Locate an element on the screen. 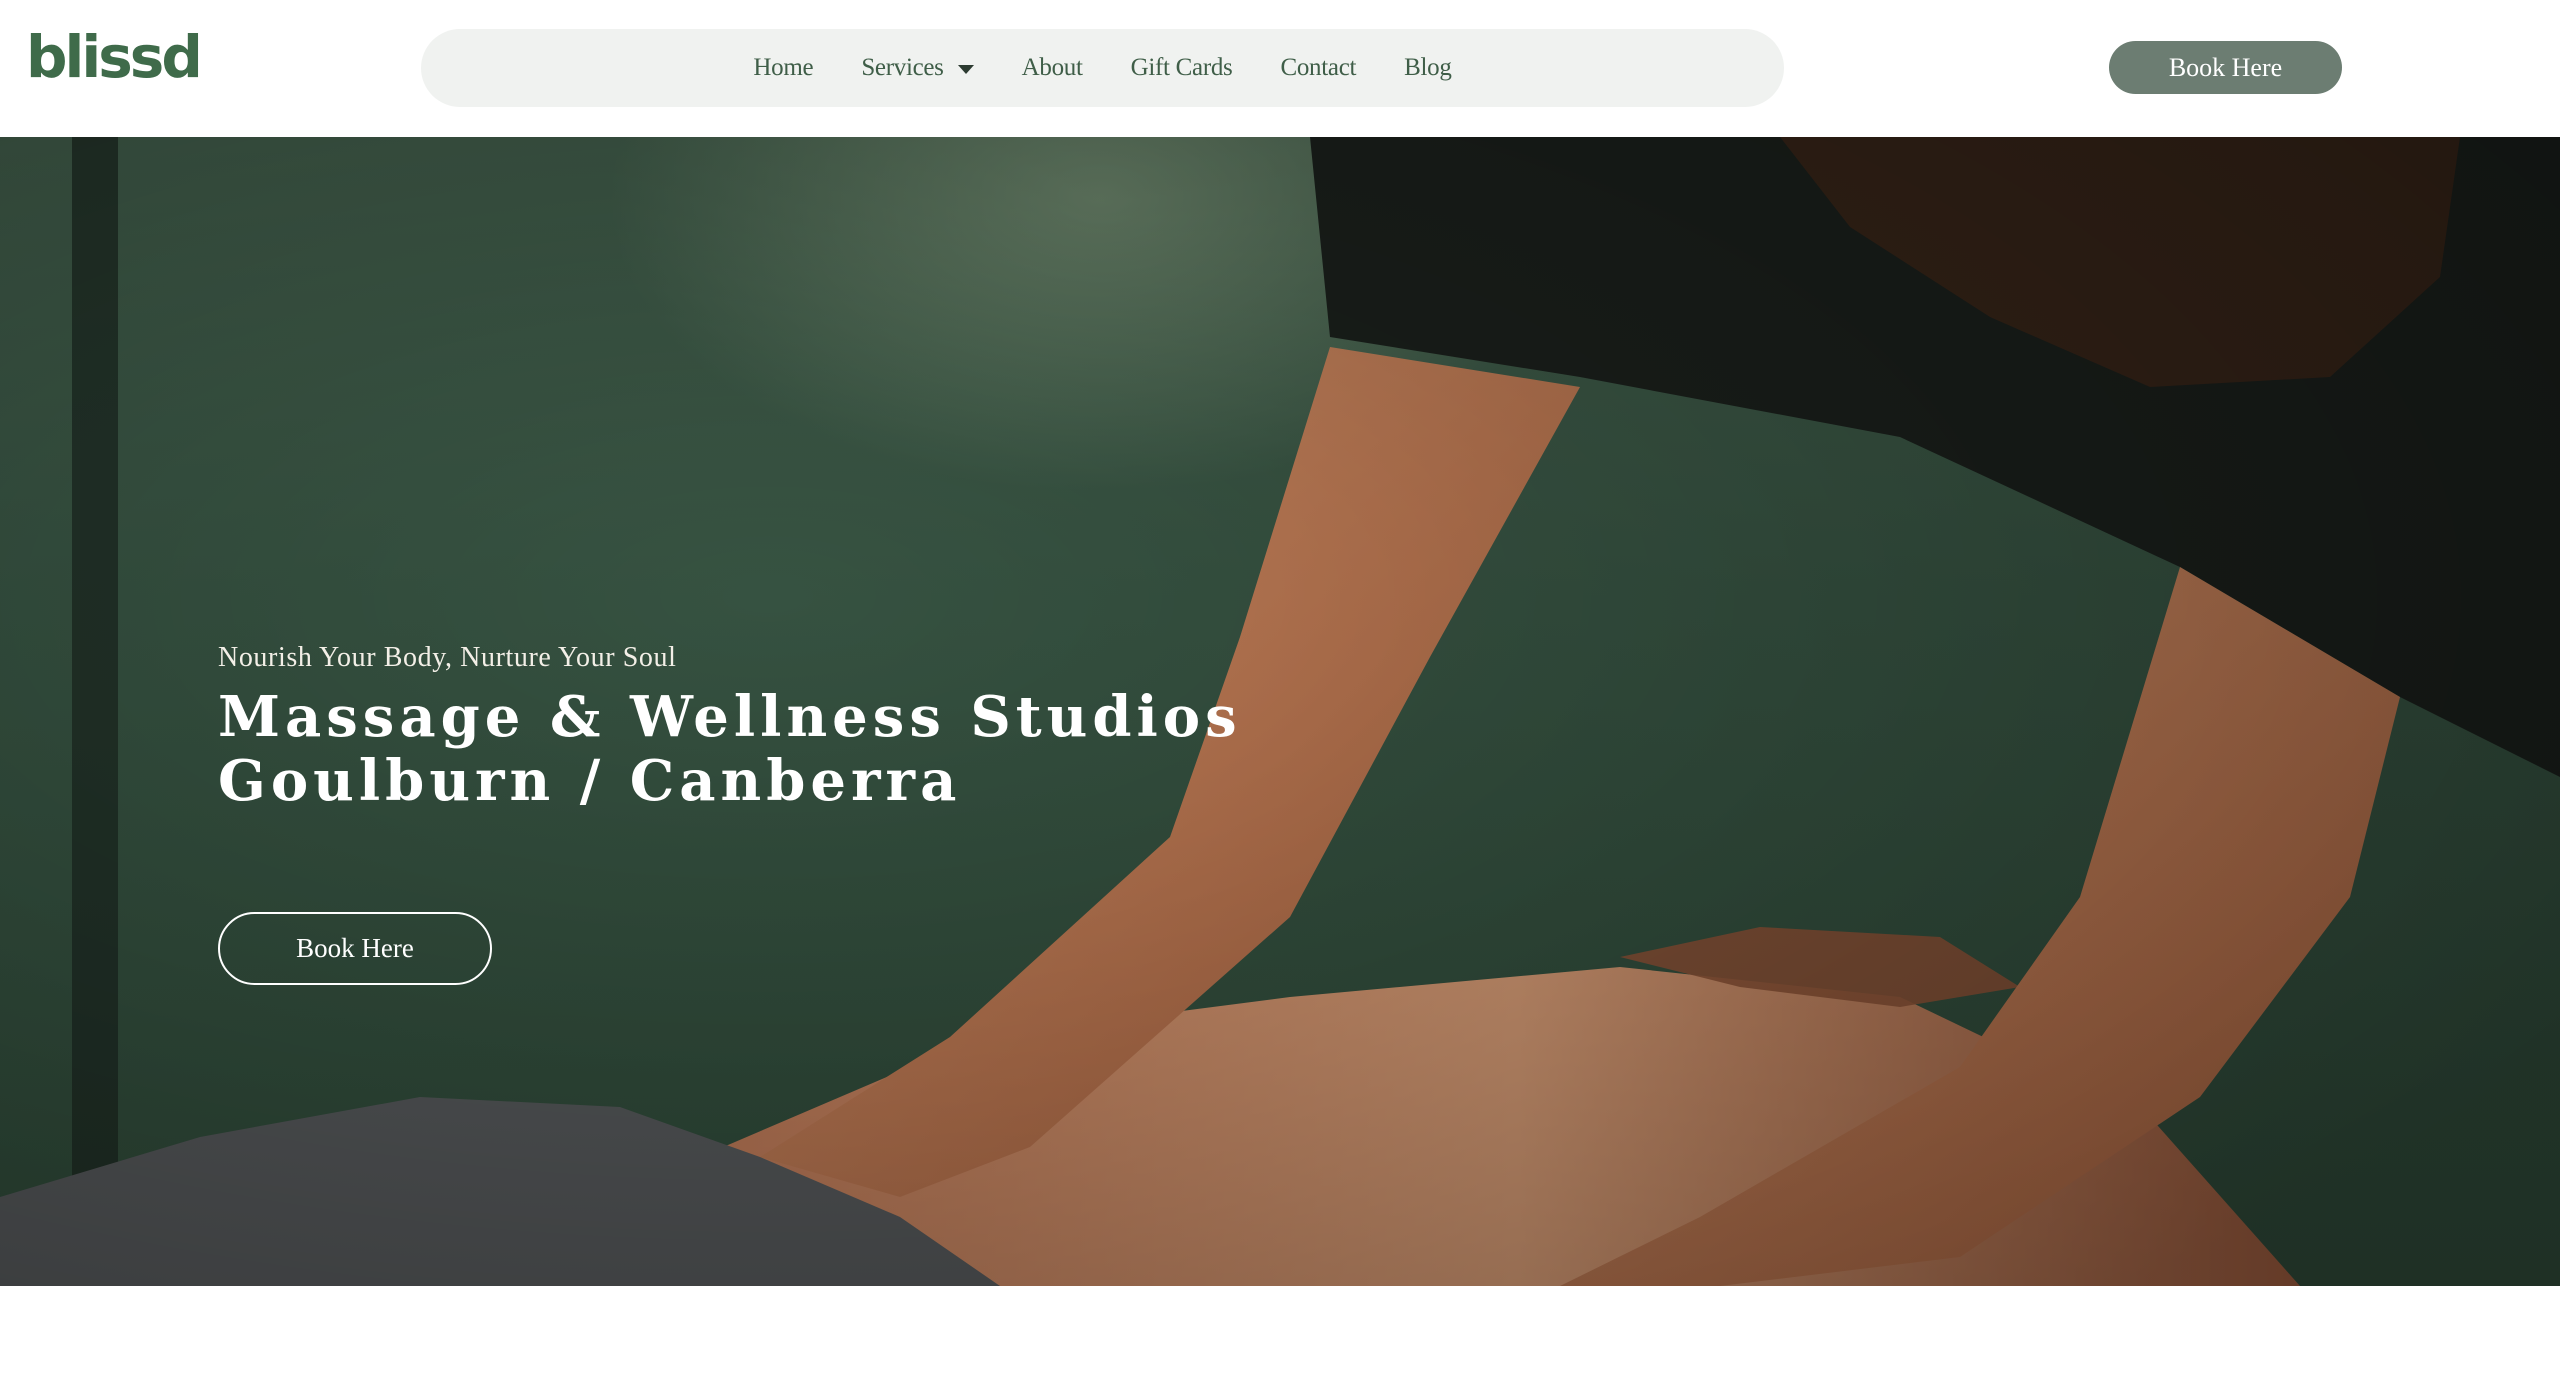 The image size is (2560, 1373). nav-item-label: Home is located at coordinates (783, 67).